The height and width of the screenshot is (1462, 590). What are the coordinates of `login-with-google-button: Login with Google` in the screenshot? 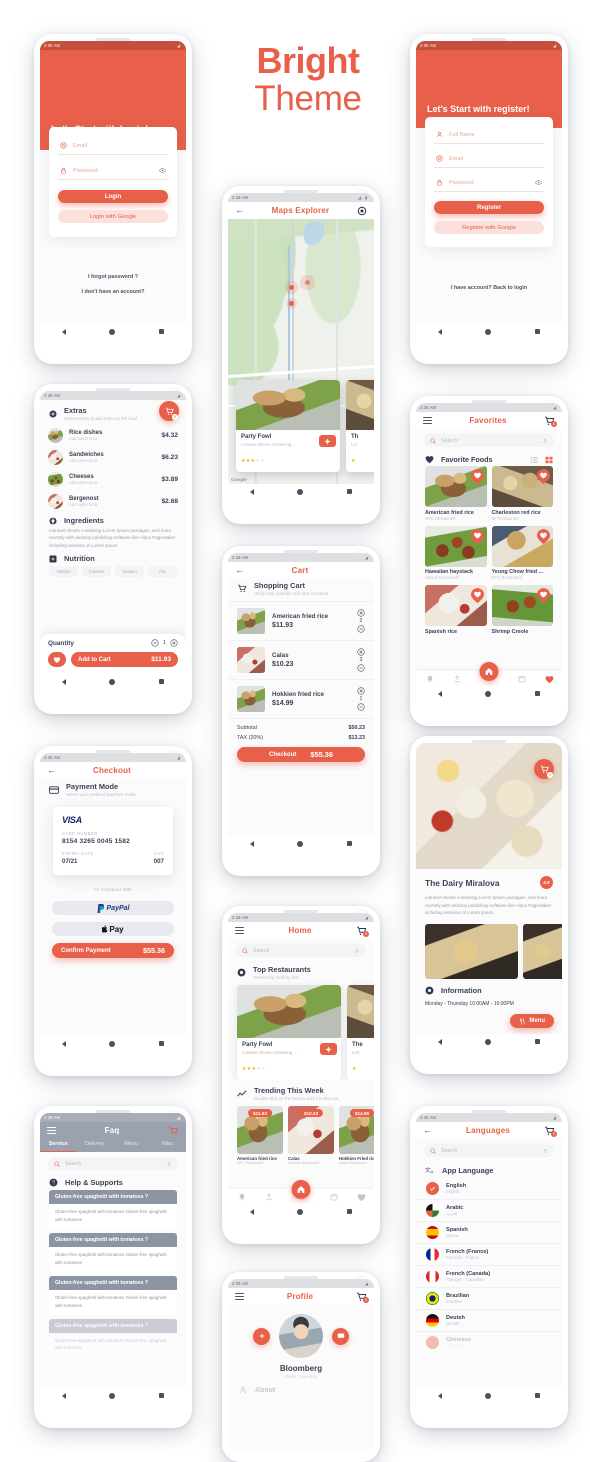 It's located at (113, 216).